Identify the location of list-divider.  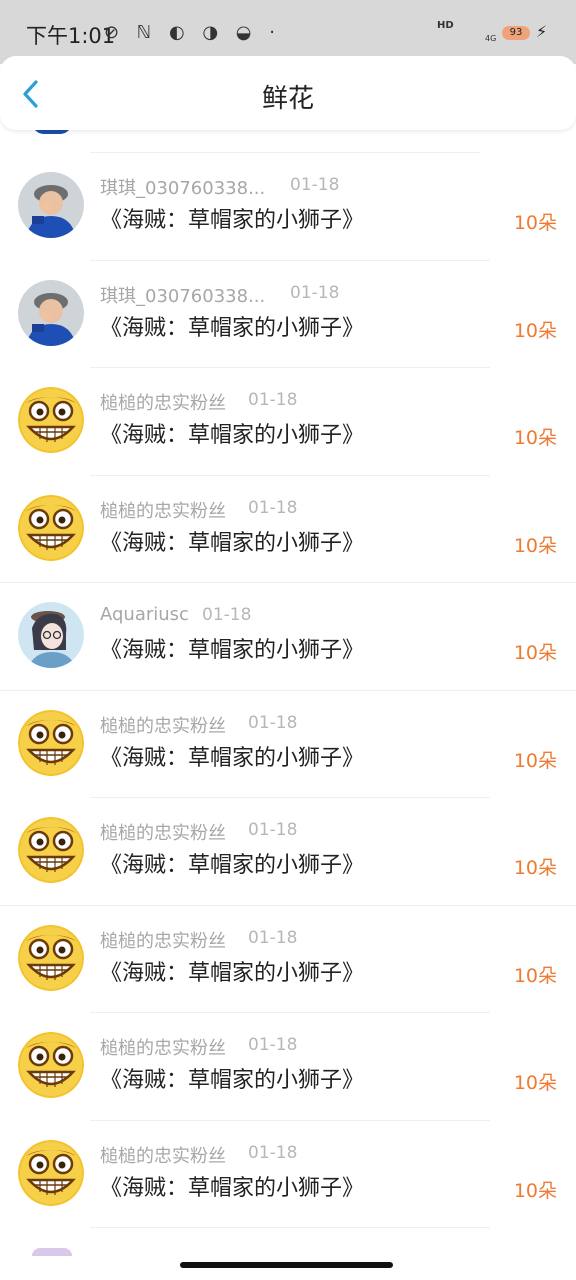
(290, 1227).